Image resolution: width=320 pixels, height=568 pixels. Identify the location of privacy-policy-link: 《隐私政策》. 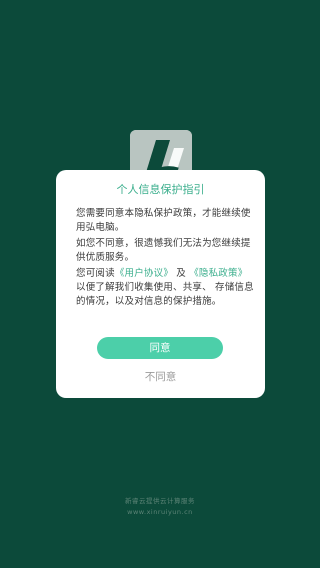
(218, 273).